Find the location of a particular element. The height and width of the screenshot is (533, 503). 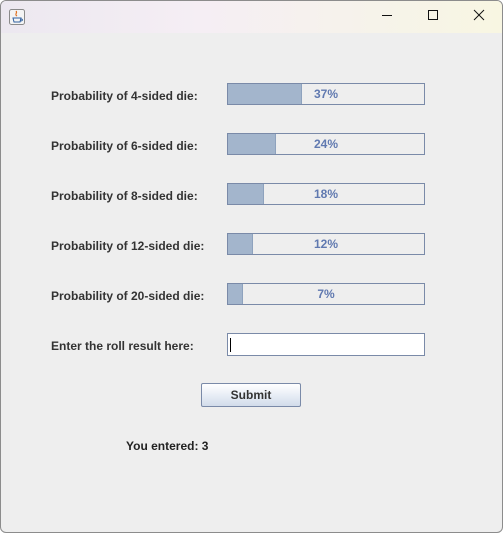

die-8-progress-bar: 18% is located at coordinates (326, 194).